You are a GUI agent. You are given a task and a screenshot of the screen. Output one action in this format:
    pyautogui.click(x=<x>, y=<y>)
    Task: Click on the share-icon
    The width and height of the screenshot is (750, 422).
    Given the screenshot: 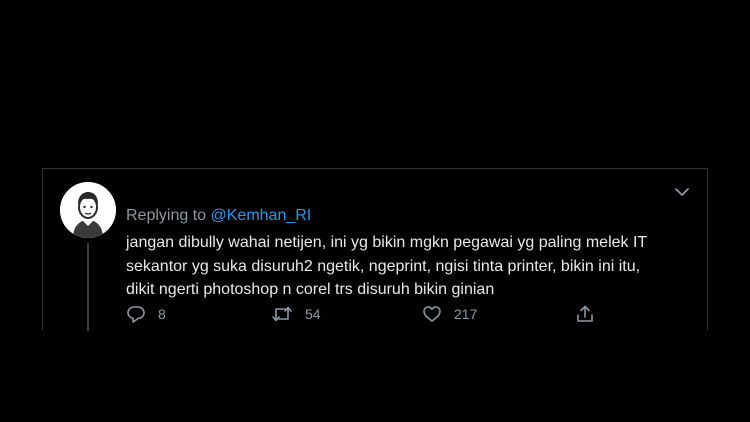 What is the action you would take?
    pyautogui.click(x=585, y=313)
    